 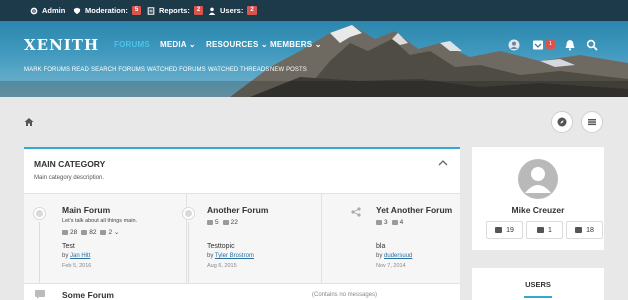 I want to click on user-card: Mike Creuzer 19 1 18, so click(x=538, y=198).